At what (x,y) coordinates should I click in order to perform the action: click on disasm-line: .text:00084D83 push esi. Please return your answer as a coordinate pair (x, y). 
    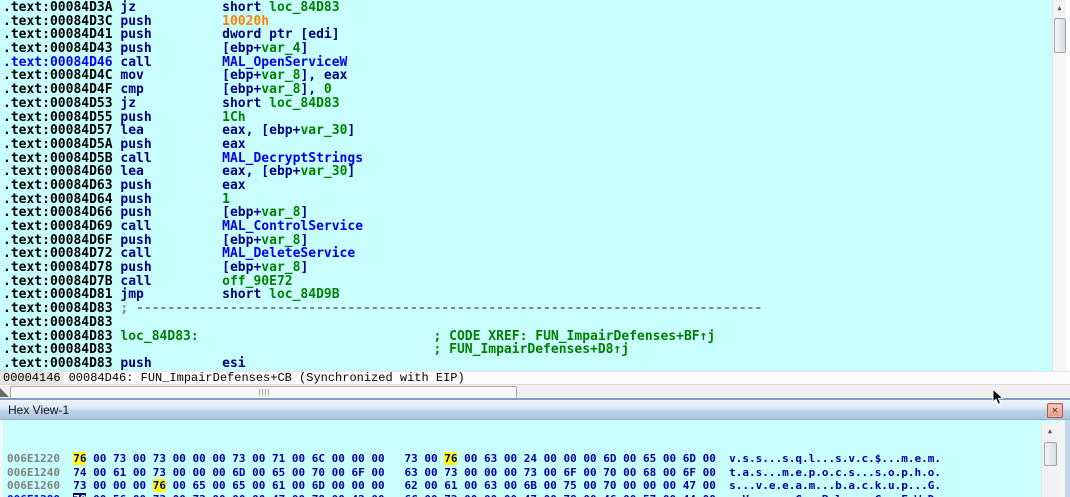
    Looking at the image, I should click on (528, 364).